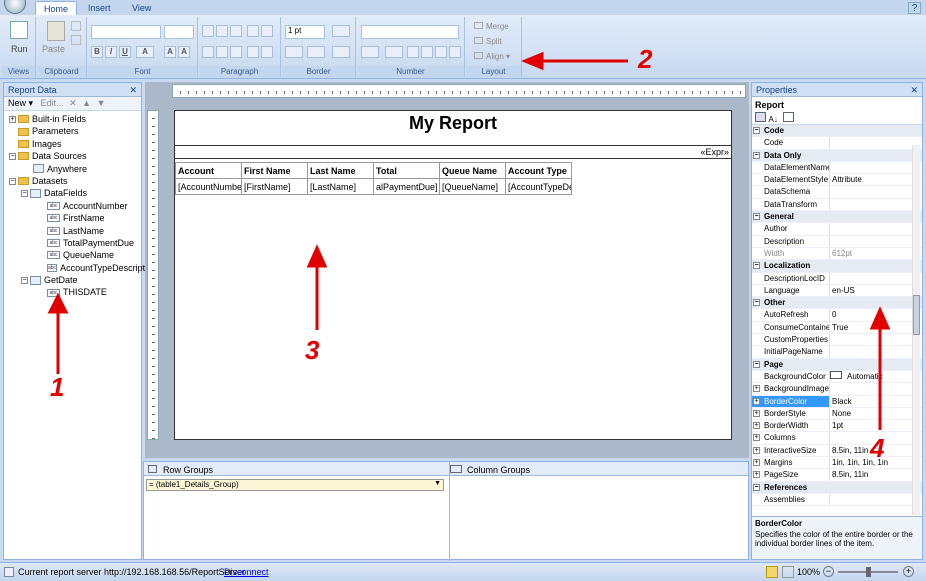 This screenshot has width=926, height=581. I want to click on outdent-button, so click(267, 31).